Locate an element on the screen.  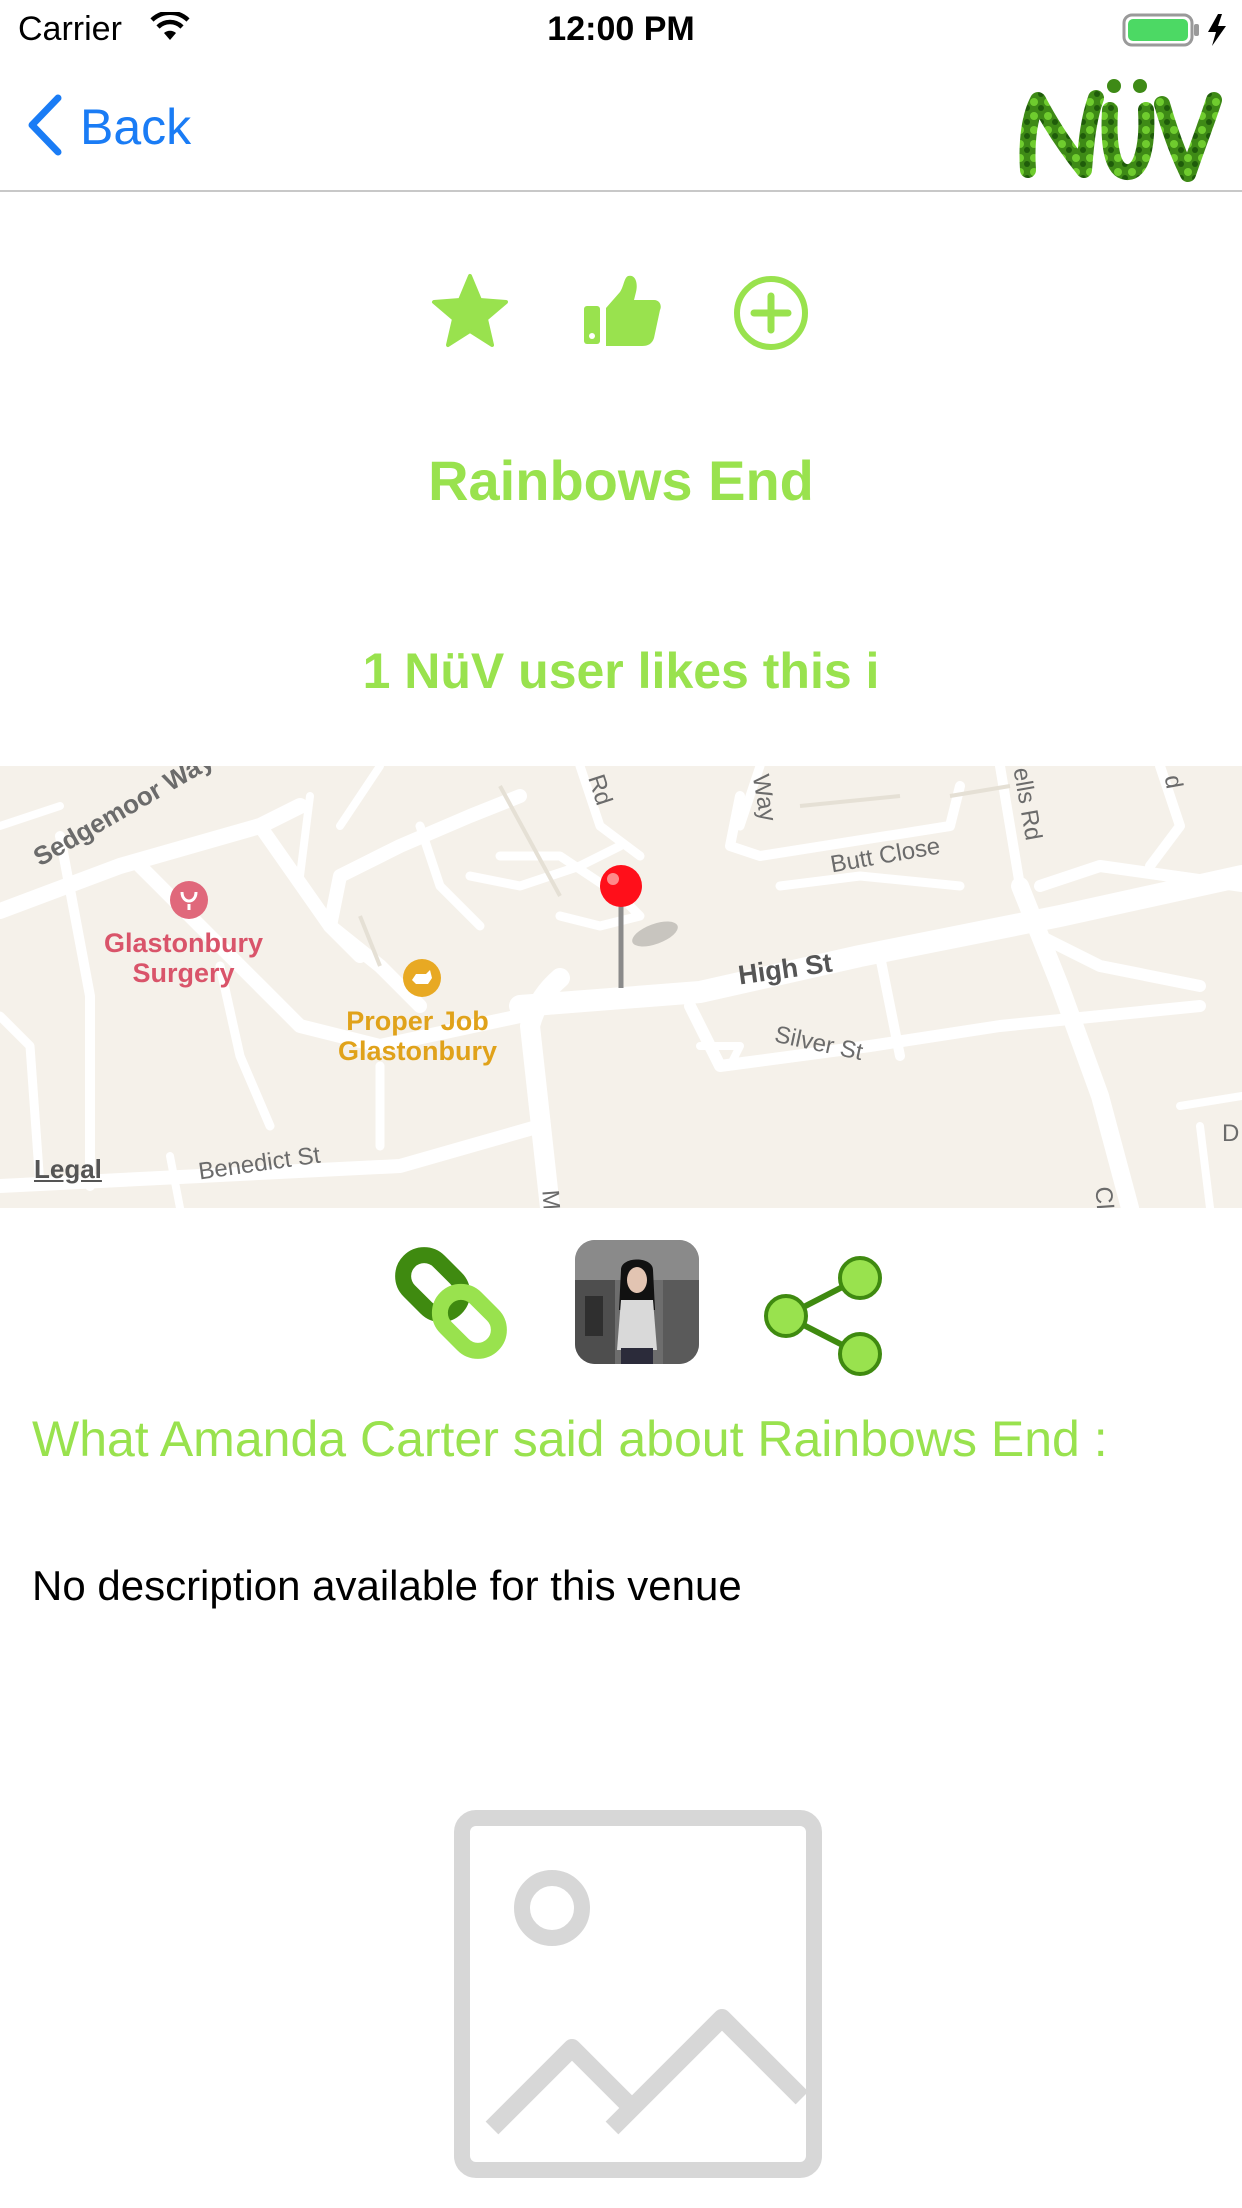
navigation-bar: Back is located at coordinates (621, 126).